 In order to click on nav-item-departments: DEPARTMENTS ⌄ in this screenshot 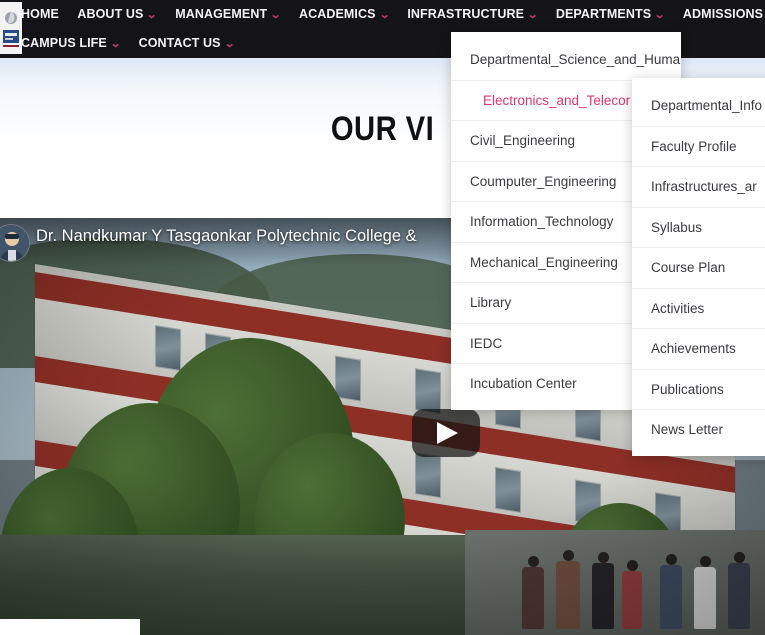, I will do `click(610, 15)`.